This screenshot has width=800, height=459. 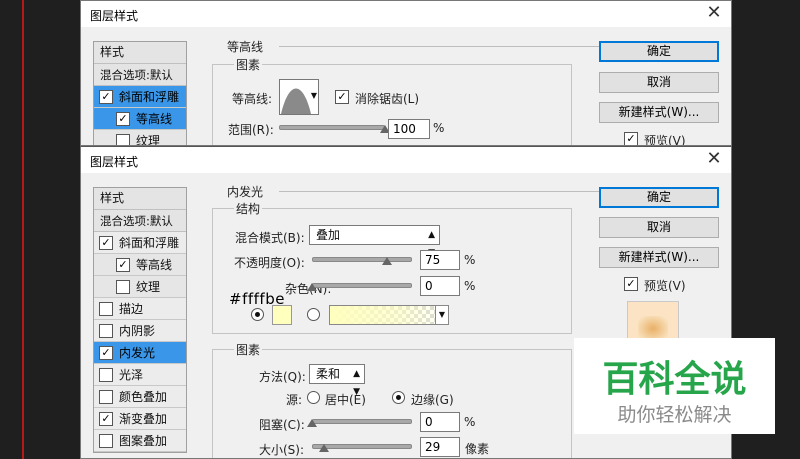 What do you see at coordinates (23, 229) in the screenshot?
I see `red-guide-line` at bounding box center [23, 229].